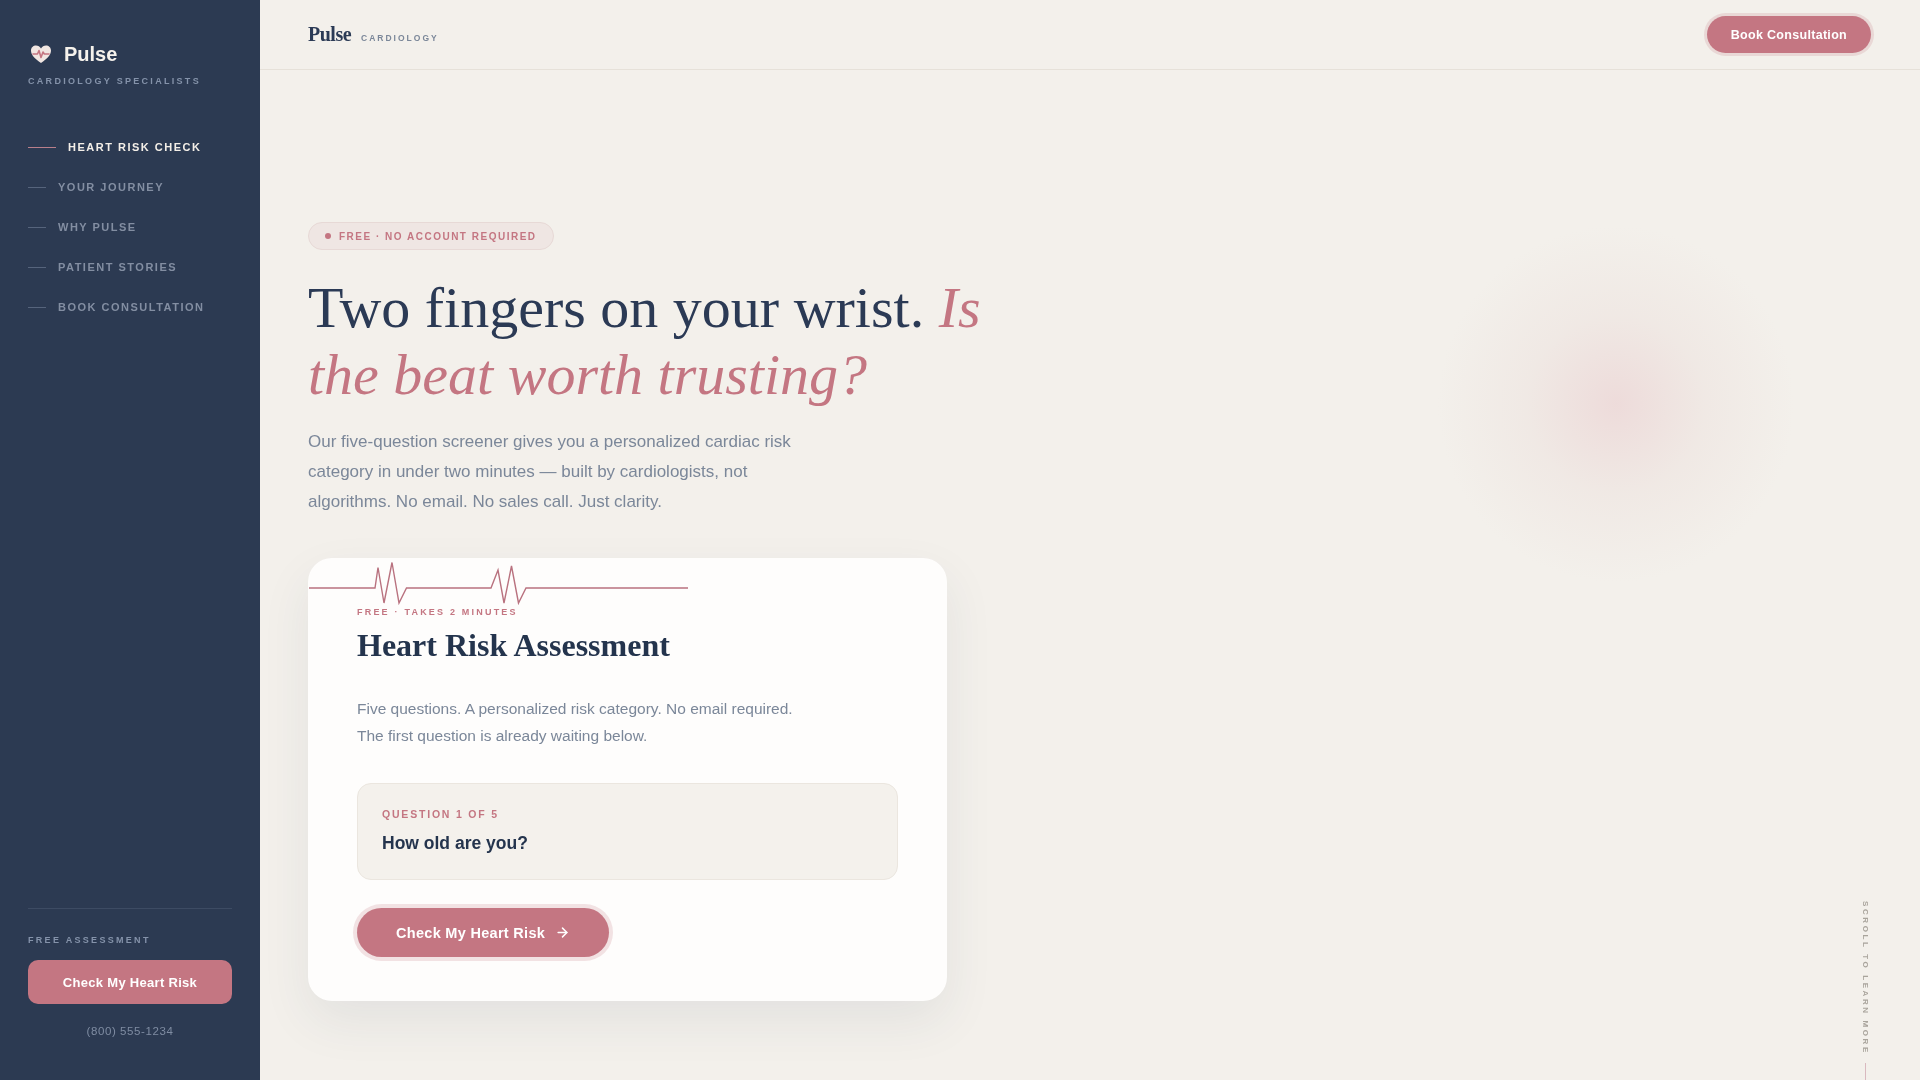 The height and width of the screenshot is (1080, 1920). I want to click on book-consultation-button: Book Consultation, so click(1788, 34).